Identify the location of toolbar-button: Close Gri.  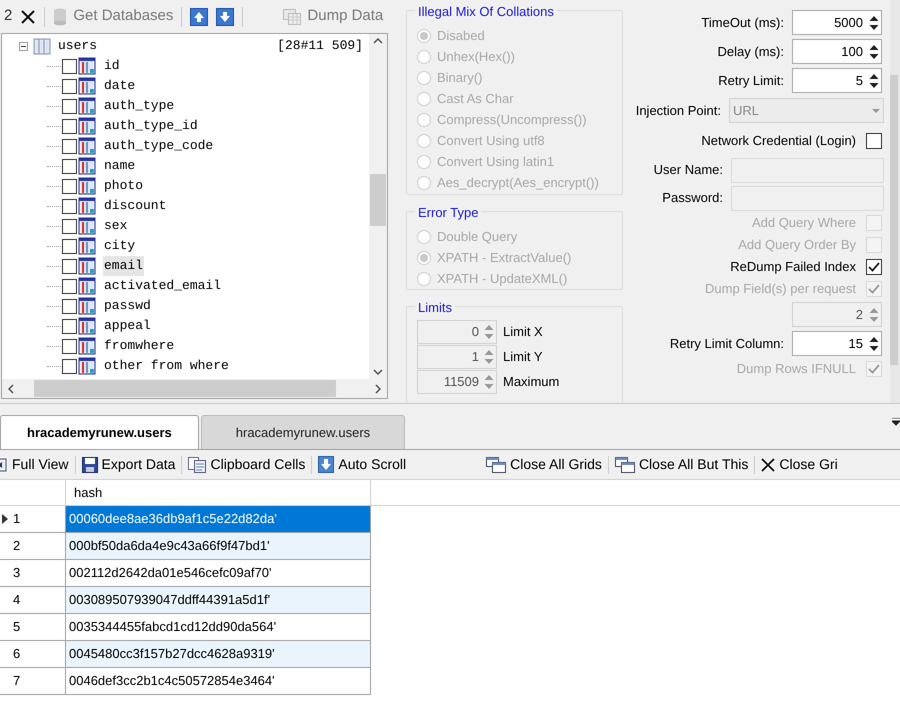
(799, 464).